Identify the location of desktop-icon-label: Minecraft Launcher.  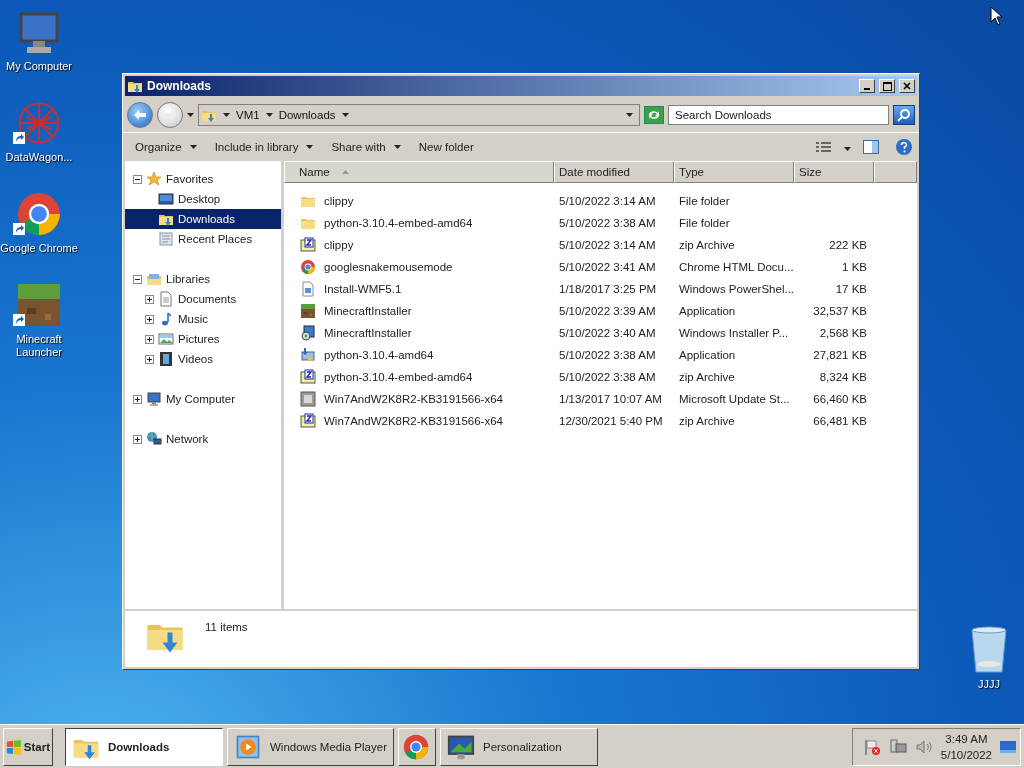
(40, 346).